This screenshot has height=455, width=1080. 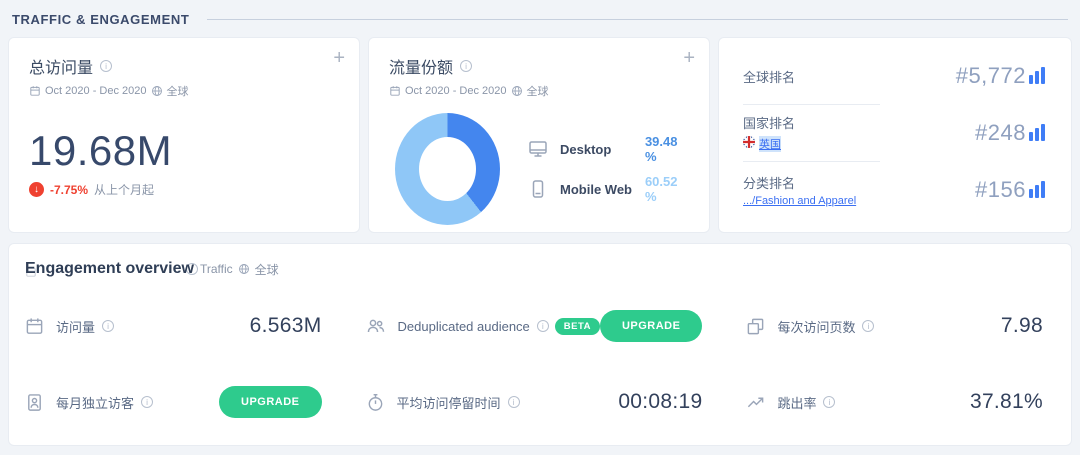 I want to click on category-rank-sub: .../Fashion and Apparel, so click(x=799, y=201).